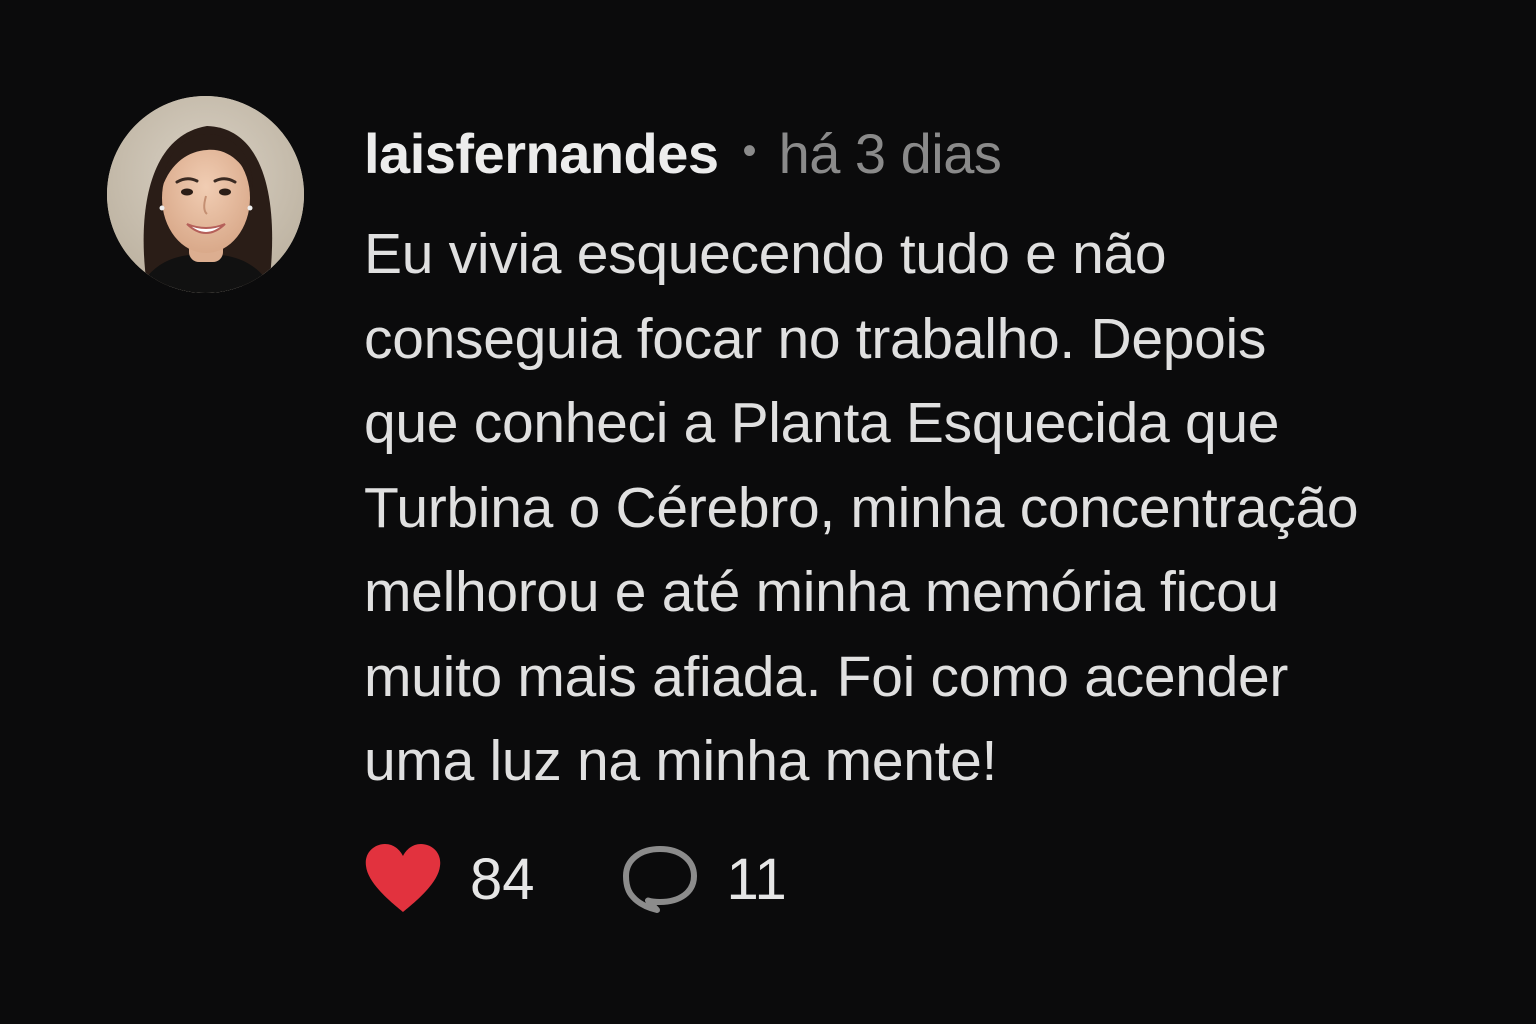 This screenshot has width=1536, height=1024. I want to click on avatar, so click(205, 194).